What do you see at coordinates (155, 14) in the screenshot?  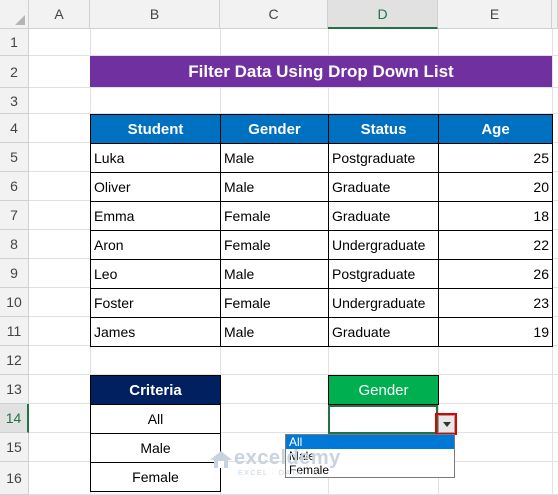 I see `column-header-b: B` at bounding box center [155, 14].